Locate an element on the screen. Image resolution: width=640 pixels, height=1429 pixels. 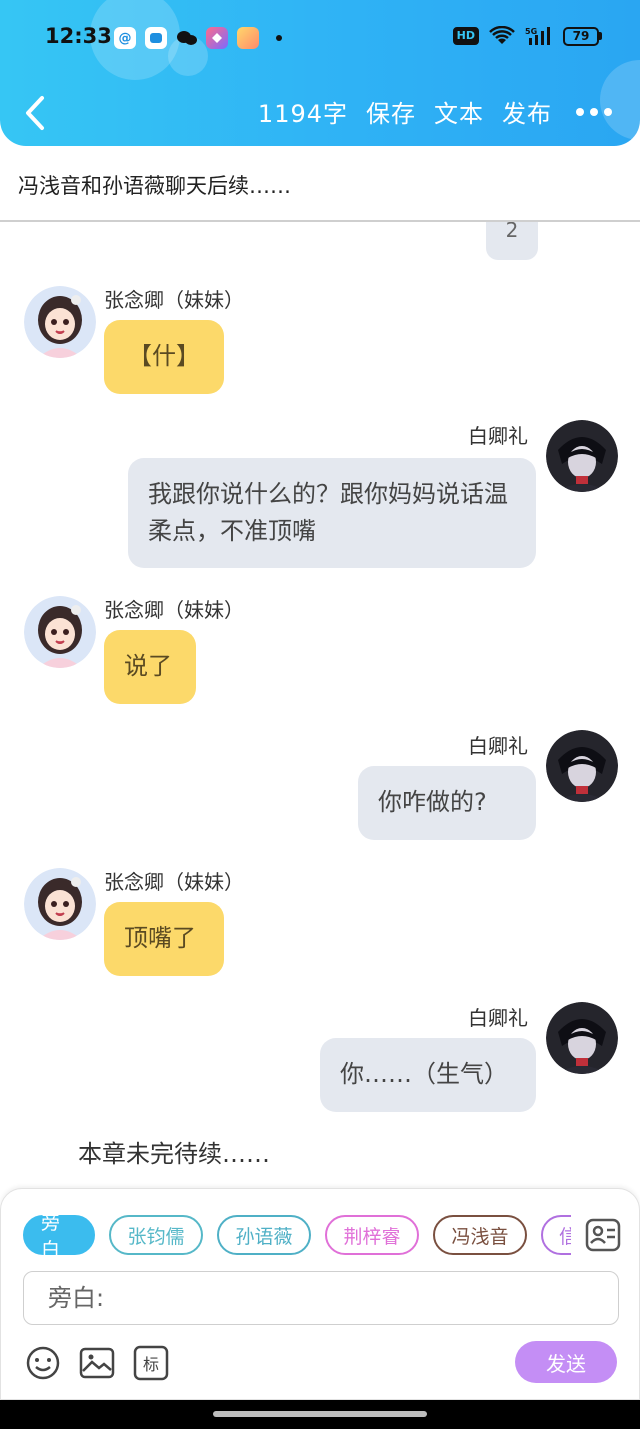
back-button is located at coordinates (35, 113).